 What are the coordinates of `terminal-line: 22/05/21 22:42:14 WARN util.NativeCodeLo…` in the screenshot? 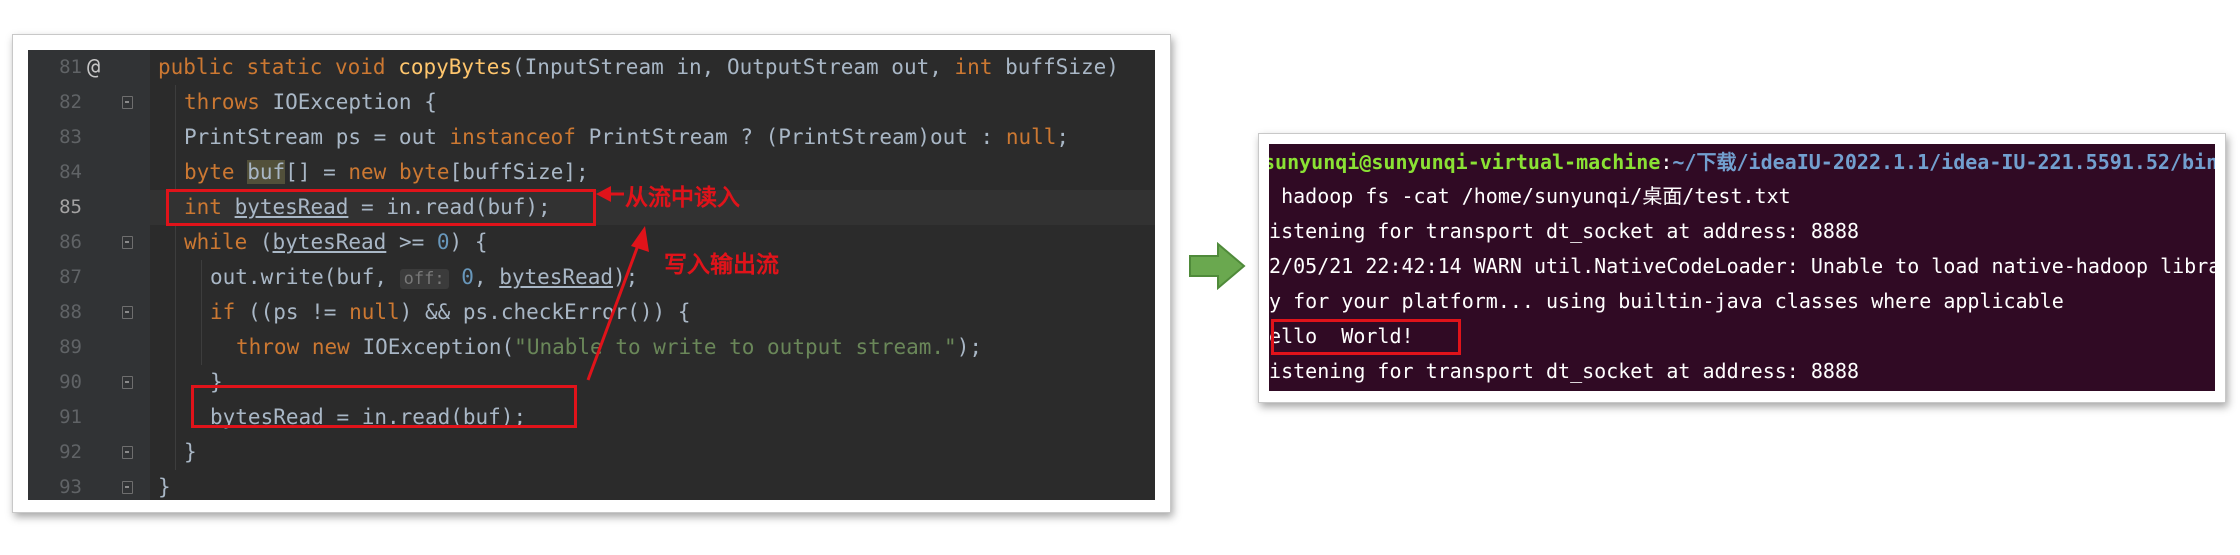 It's located at (1742, 266).